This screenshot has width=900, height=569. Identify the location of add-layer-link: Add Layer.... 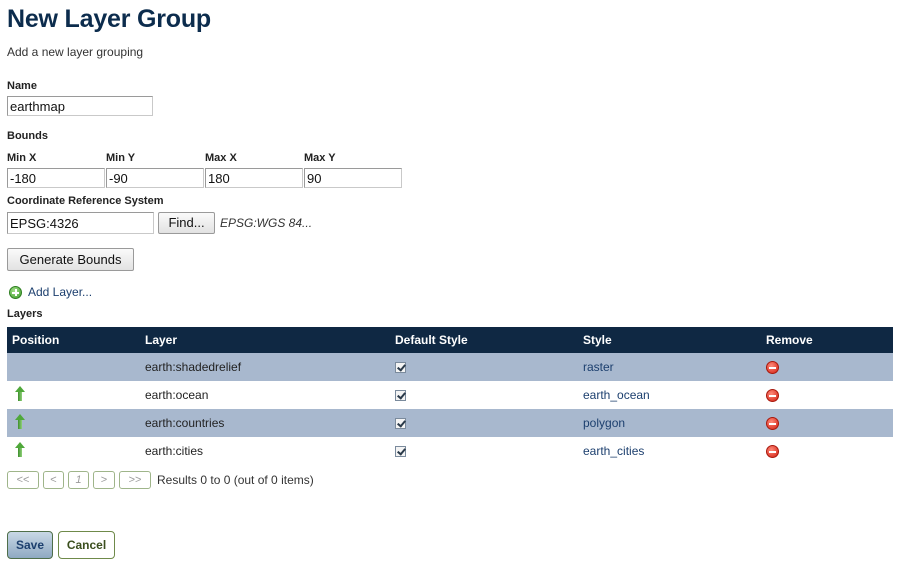
(50, 292).